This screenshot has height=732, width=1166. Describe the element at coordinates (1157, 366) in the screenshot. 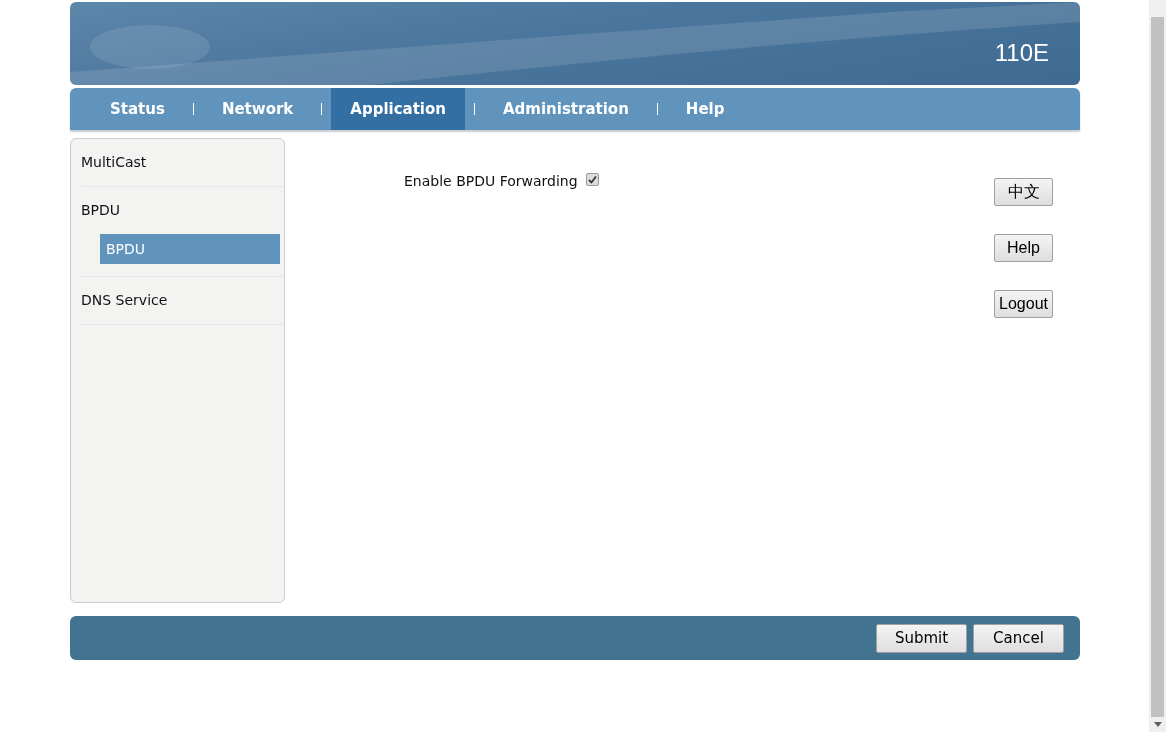

I see `scrollbar` at that location.